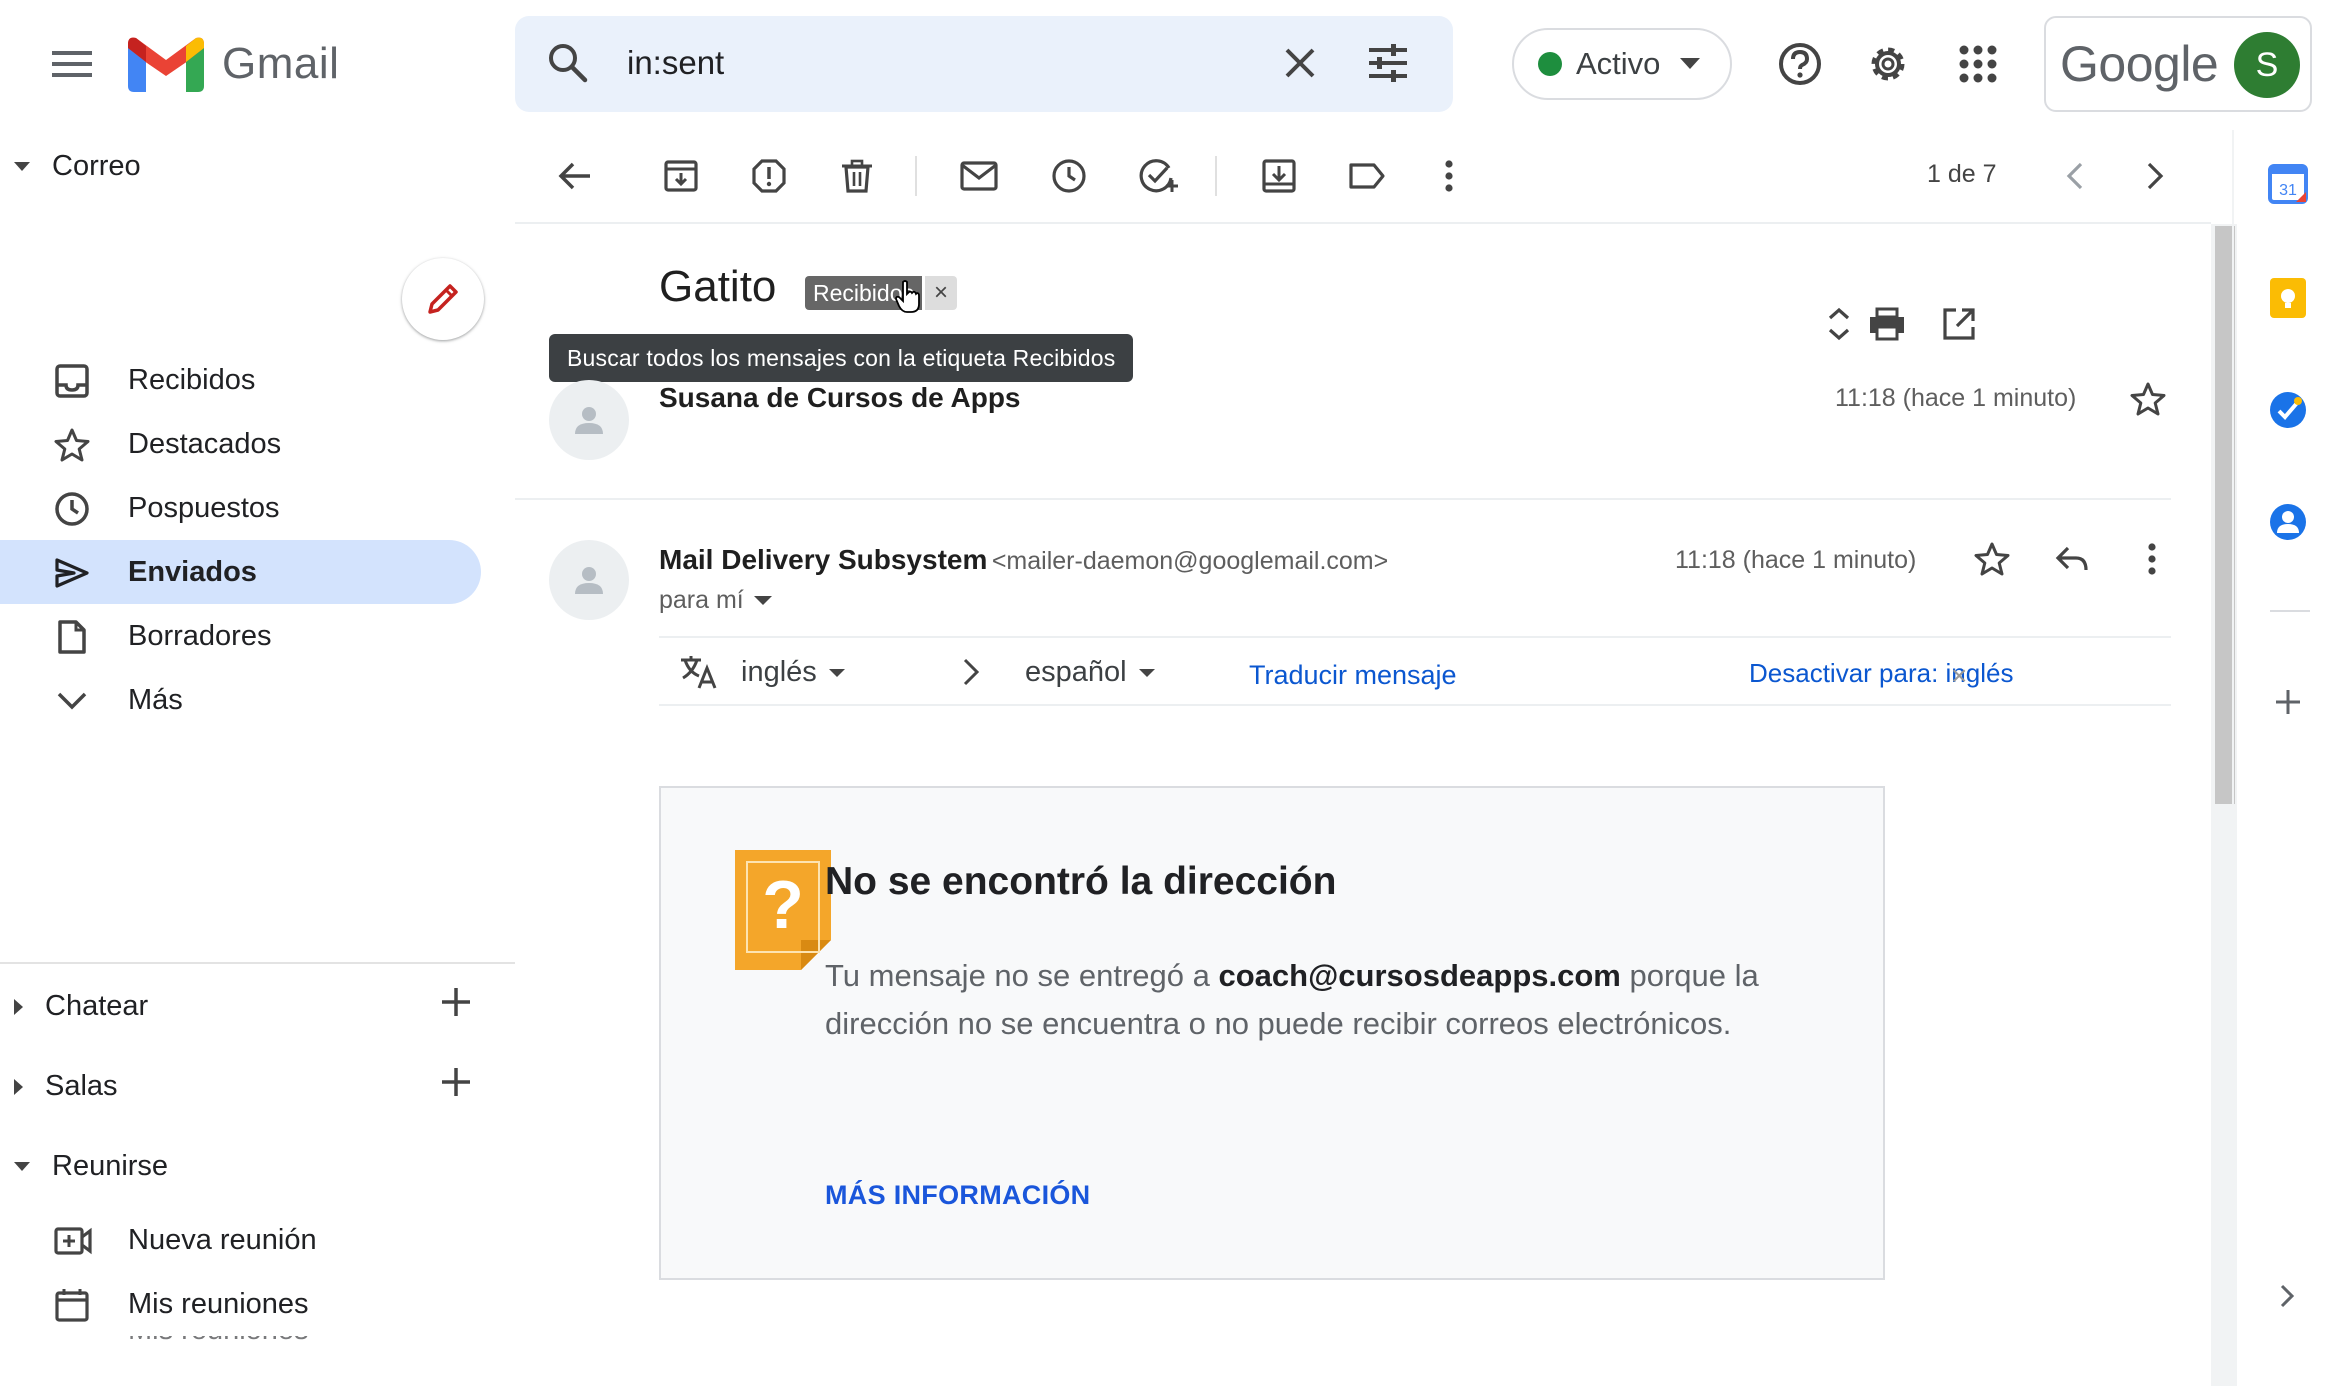 This screenshot has height=1386, width=2332. I want to click on sidebar-item-new-meeting: Nueva reunión, so click(240, 1240).